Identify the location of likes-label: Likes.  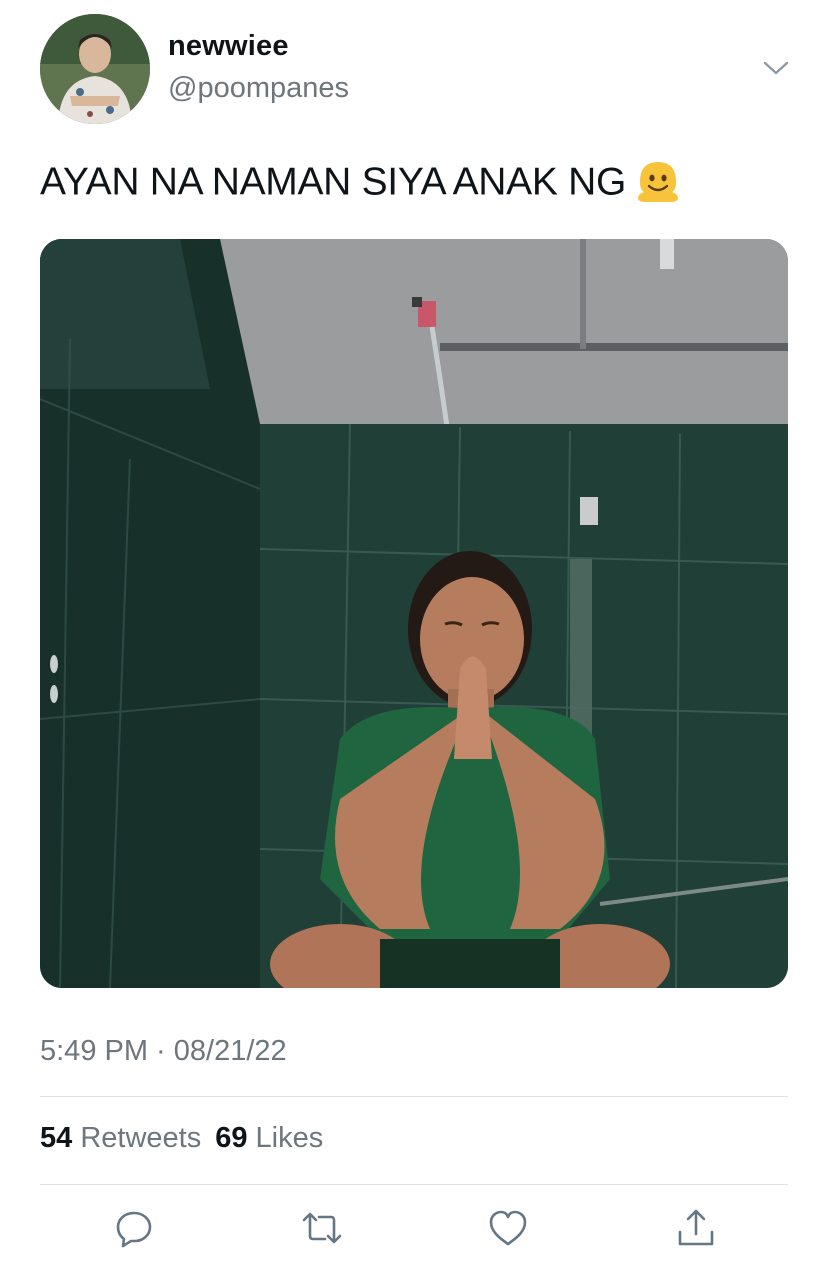
(289, 1138).